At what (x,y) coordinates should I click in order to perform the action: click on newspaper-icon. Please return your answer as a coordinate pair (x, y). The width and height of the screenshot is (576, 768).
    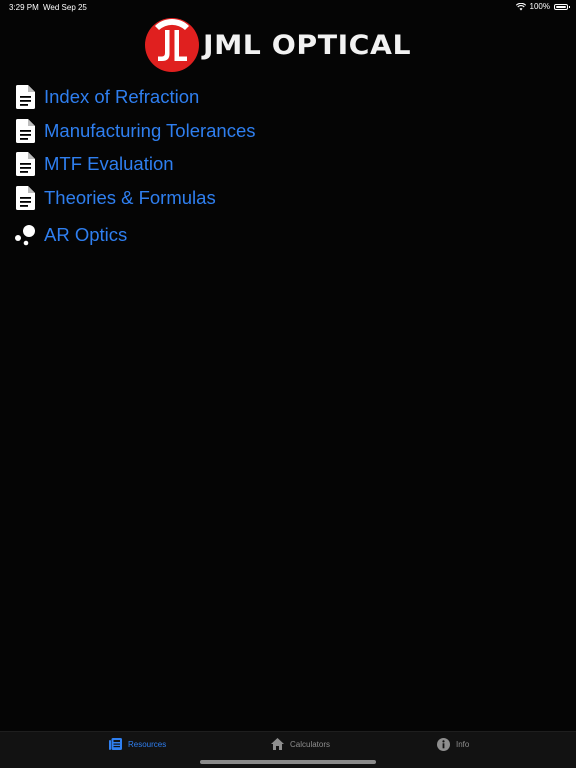
    Looking at the image, I should click on (115, 744).